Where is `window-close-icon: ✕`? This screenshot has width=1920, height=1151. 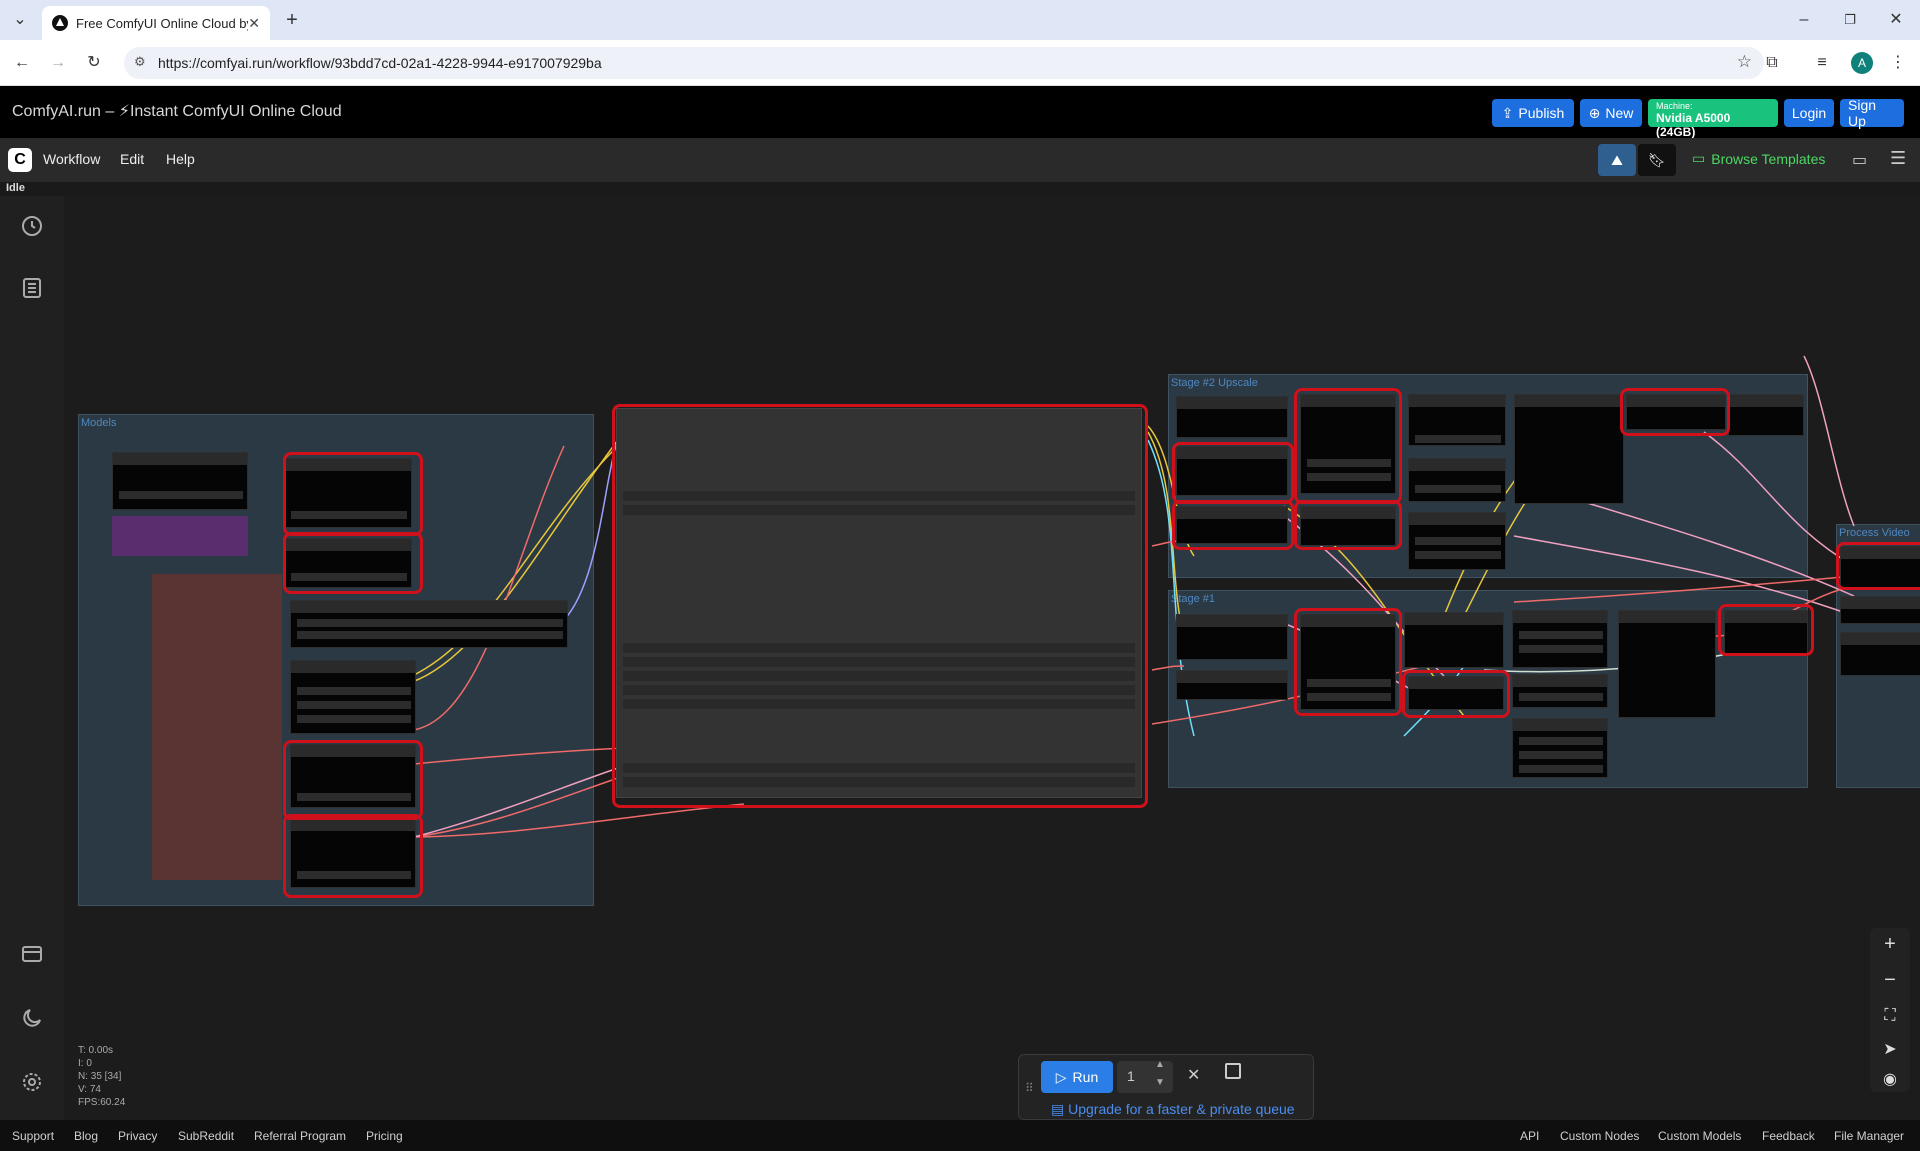 window-close-icon: ✕ is located at coordinates (1896, 20).